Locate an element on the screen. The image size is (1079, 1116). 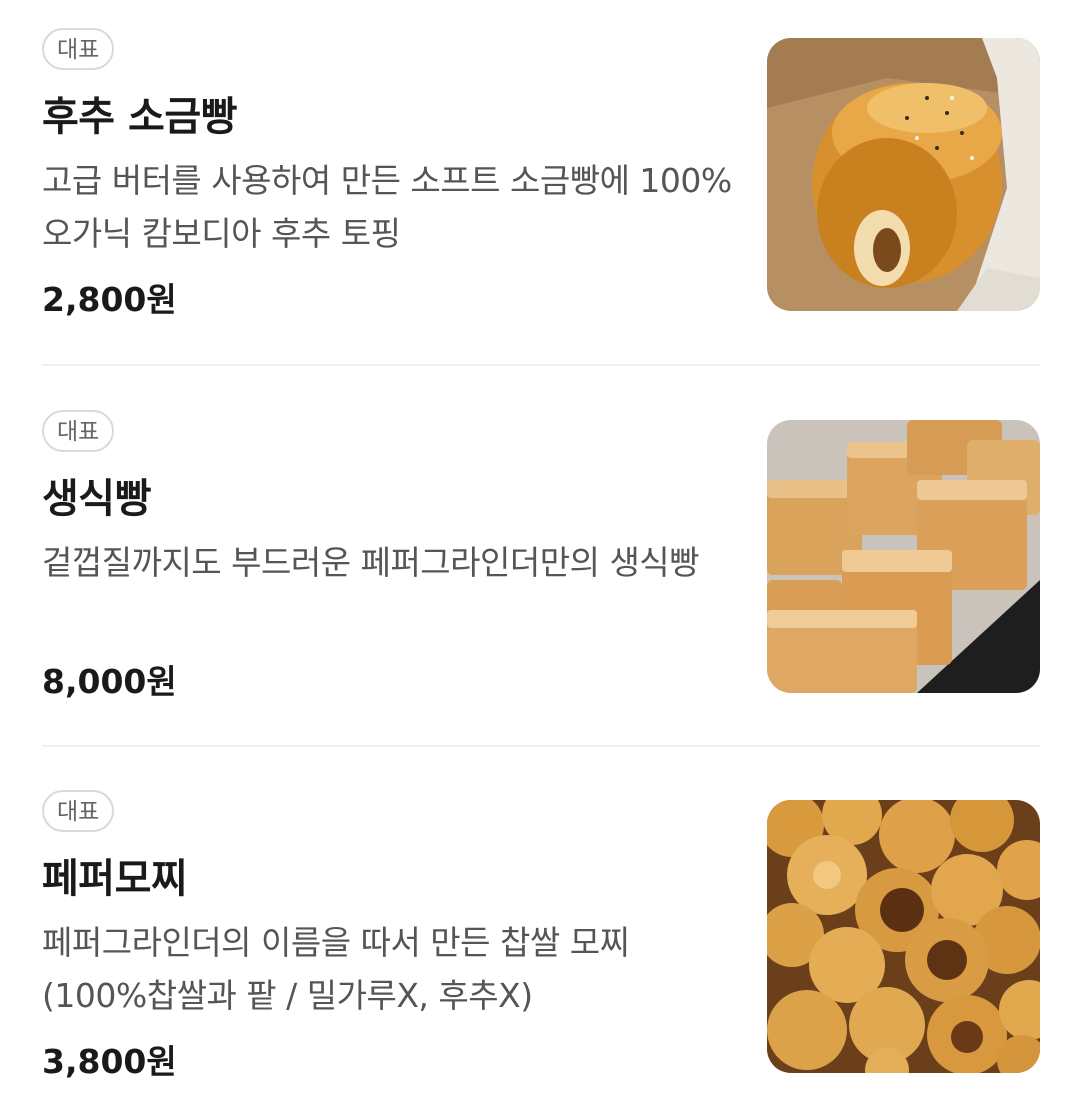
menu-item-name: 후추 소금빵 is located at coordinates (139, 117).